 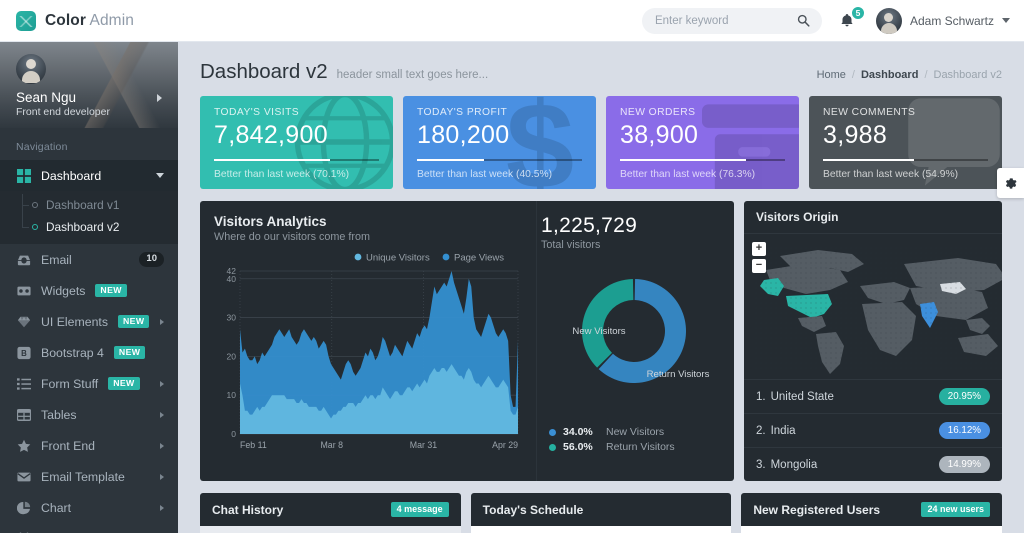 What do you see at coordinates (23, 321) in the screenshot?
I see `diamond-icon` at bounding box center [23, 321].